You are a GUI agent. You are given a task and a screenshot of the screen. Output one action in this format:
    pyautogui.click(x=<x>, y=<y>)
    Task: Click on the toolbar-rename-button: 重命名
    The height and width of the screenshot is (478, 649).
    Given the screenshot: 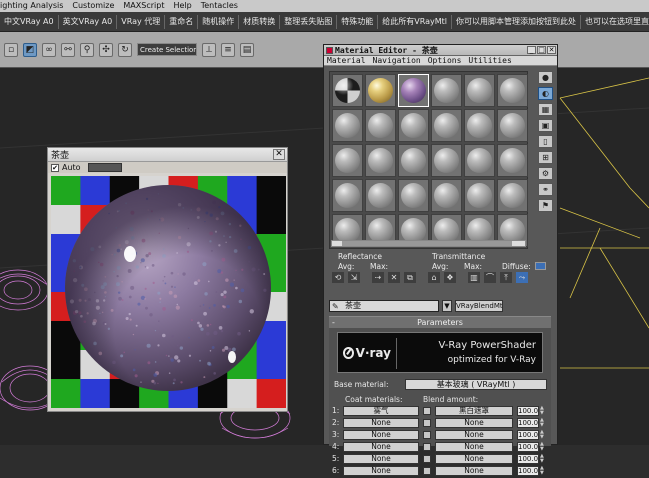 What is the action you would take?
    pyautogui.click(x=182, y=21)
    